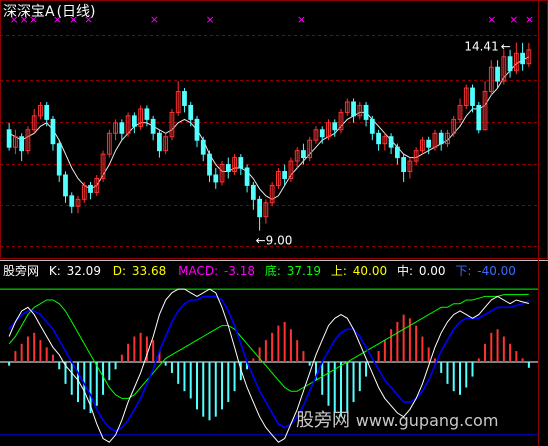  Describe the element at coordinates (405, 270) in the screenshot. I see `middle-label: 中:` at that location.